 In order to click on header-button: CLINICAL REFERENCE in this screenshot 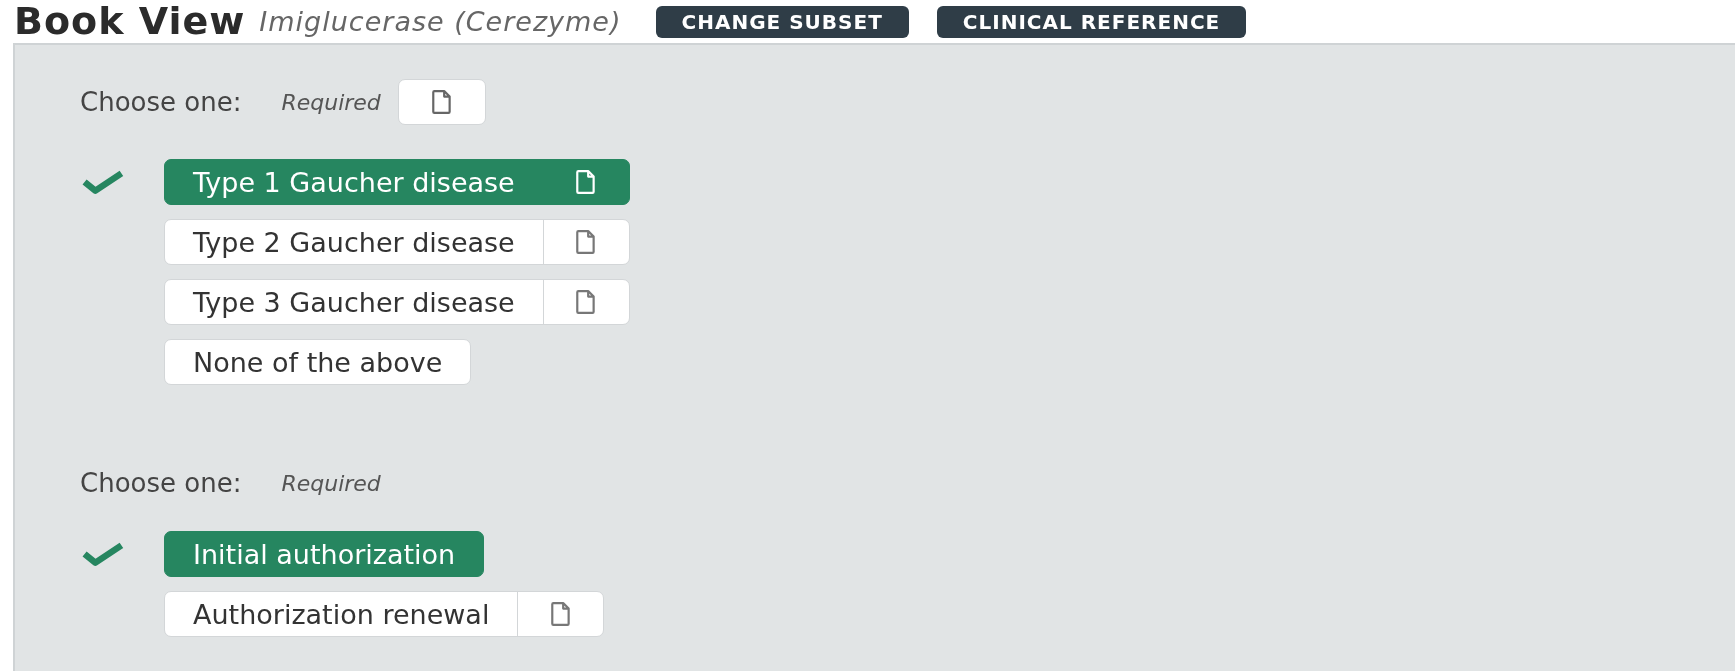, I will do `click(1091, 21)`.